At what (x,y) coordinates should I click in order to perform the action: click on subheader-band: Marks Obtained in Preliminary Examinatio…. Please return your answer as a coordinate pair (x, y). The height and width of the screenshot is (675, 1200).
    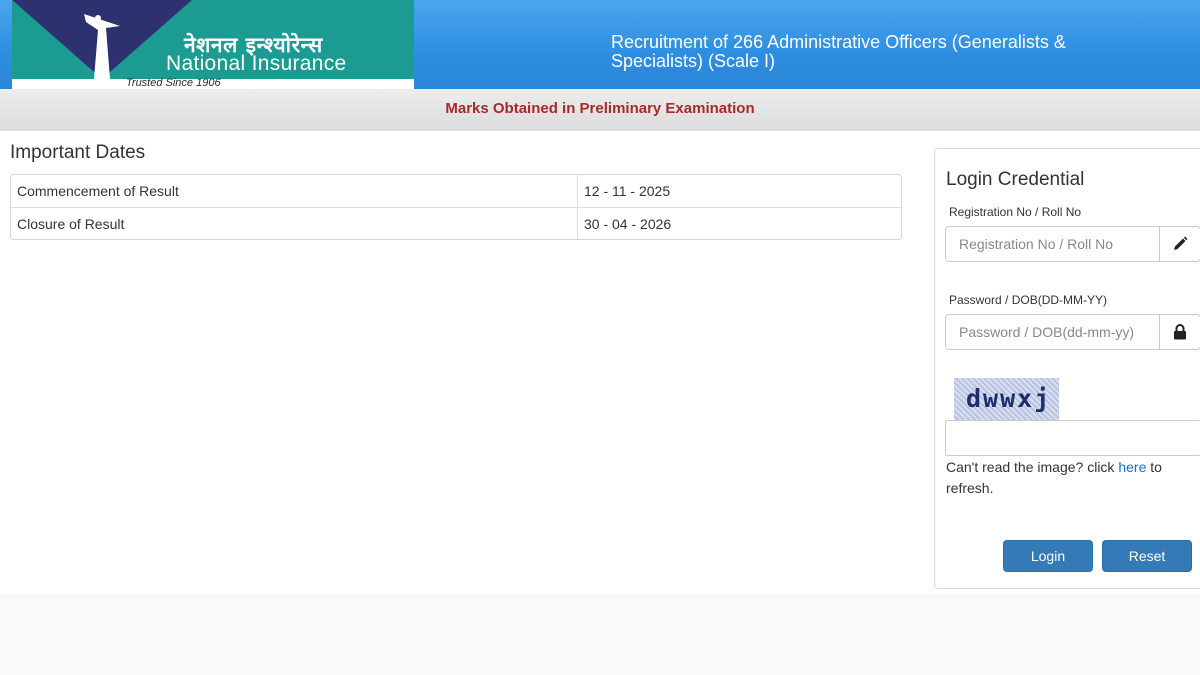
    Looking at the image, I should click on (600, 110).